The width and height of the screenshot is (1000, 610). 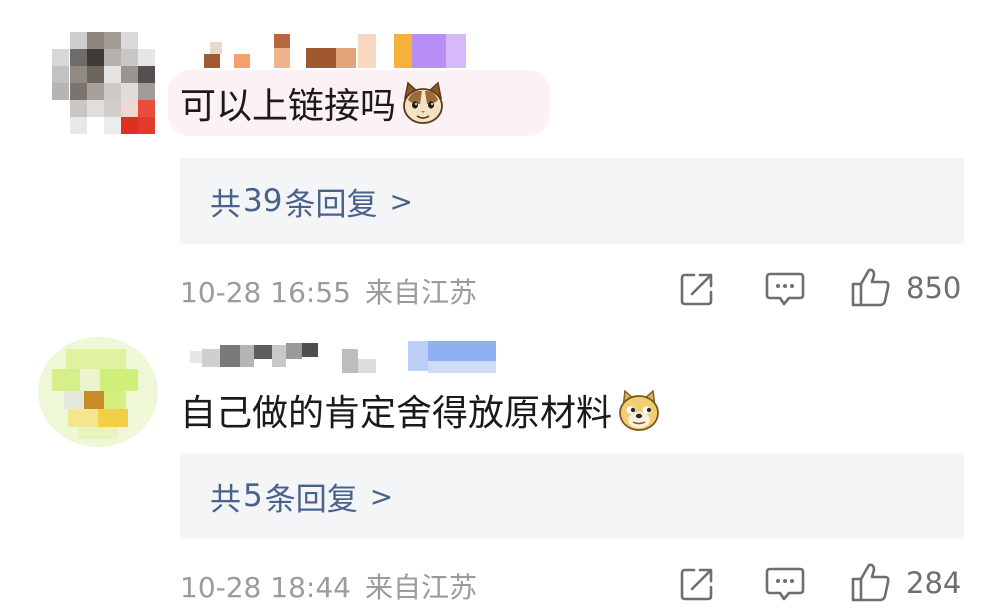 What do you see at coordinates (265, 587) in the screenshot?
I see `timestamp: 10-28 18:44` at bounding box center [265, 587].